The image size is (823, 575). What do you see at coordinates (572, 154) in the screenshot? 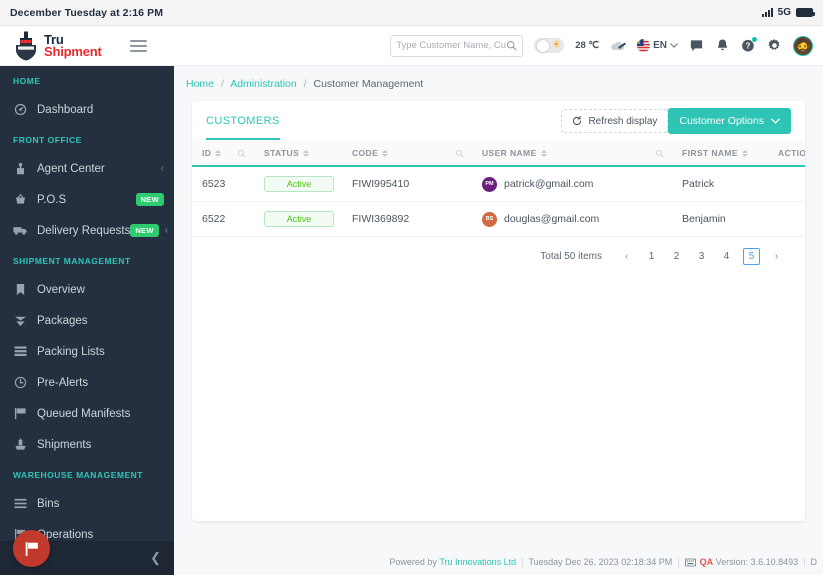
I see `column-header-user-name: USER NAME` at bounding box center [572, 154].